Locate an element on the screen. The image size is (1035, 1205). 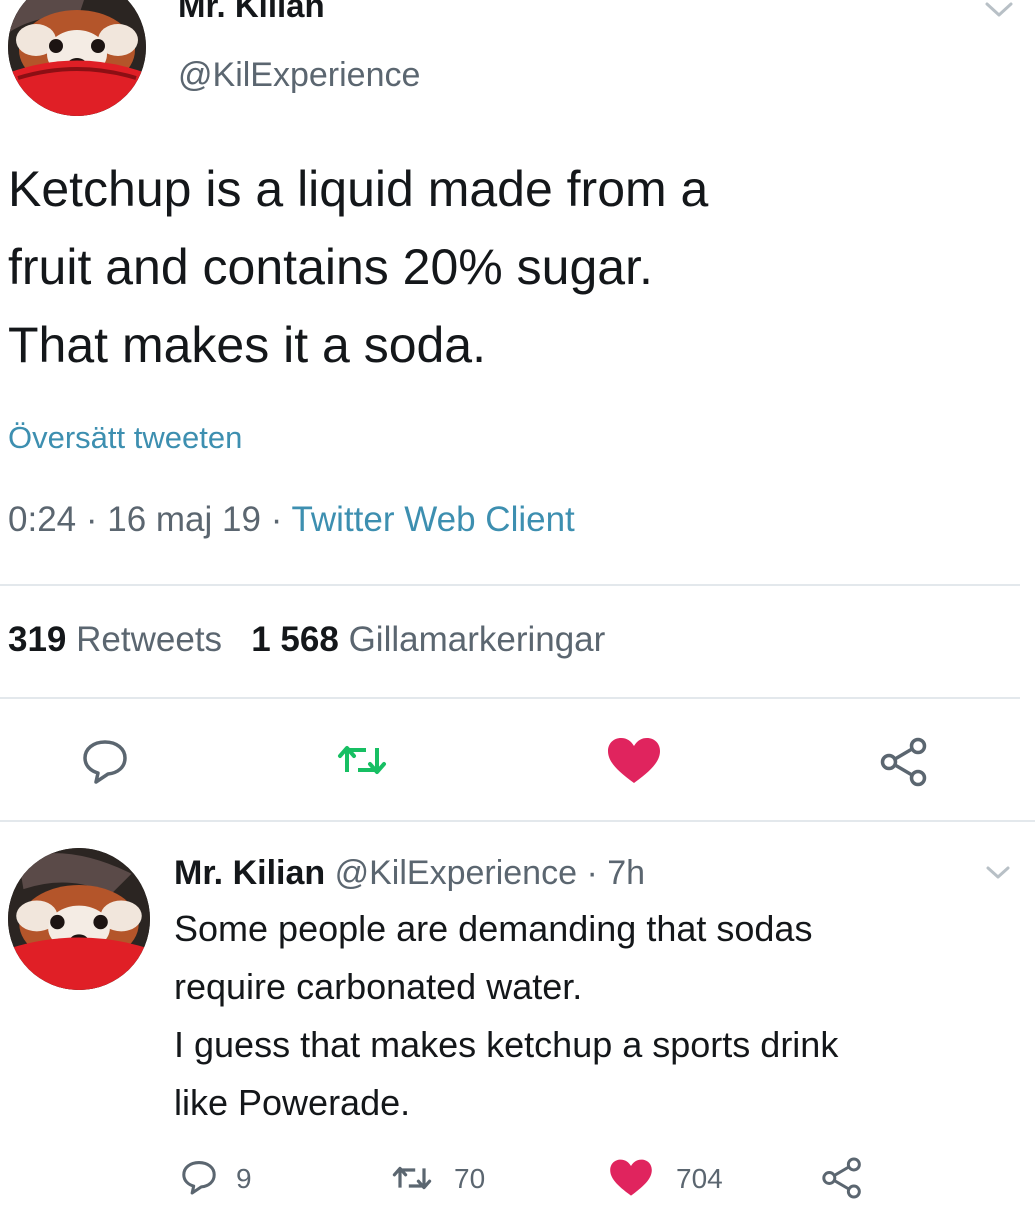
retweet-count: 319 is located at coordinates (37, 639).